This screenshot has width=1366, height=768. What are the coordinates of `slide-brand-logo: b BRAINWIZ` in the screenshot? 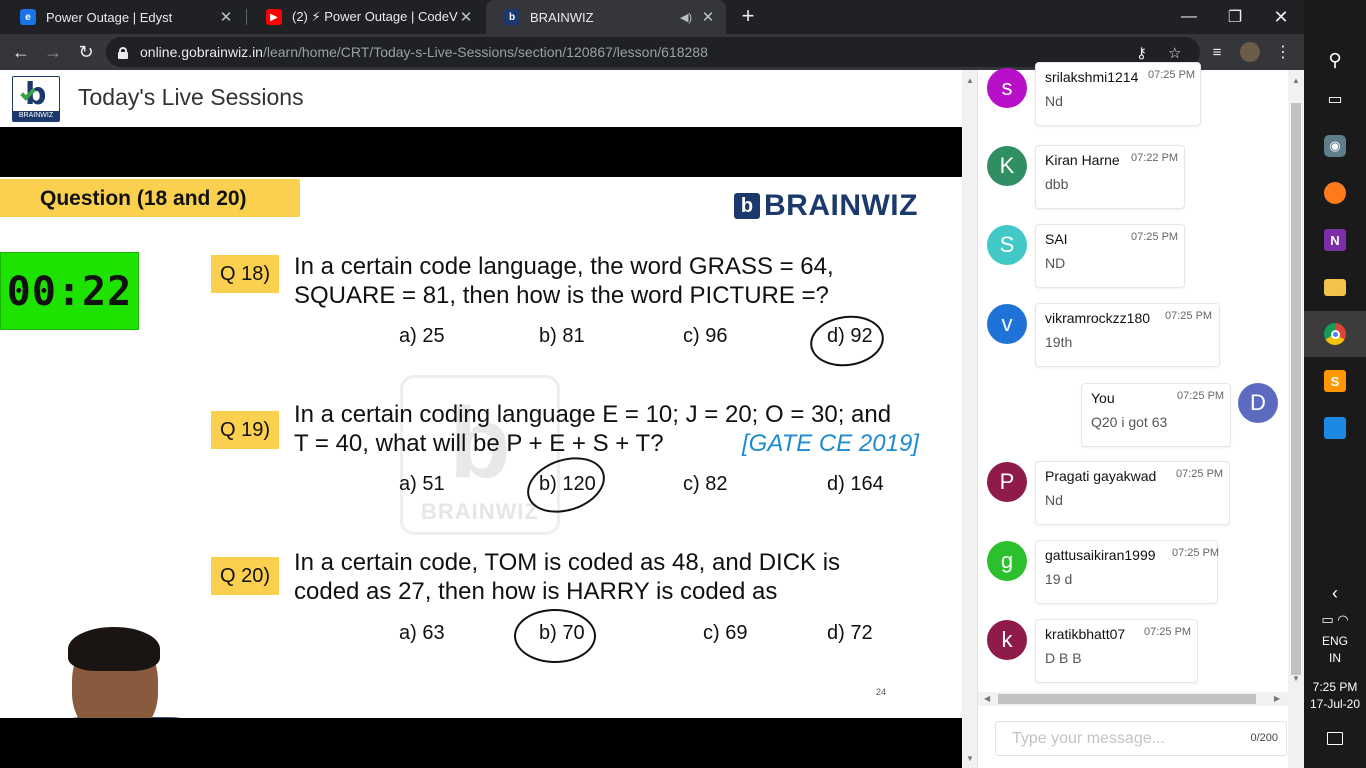 It's located at (826, 206).